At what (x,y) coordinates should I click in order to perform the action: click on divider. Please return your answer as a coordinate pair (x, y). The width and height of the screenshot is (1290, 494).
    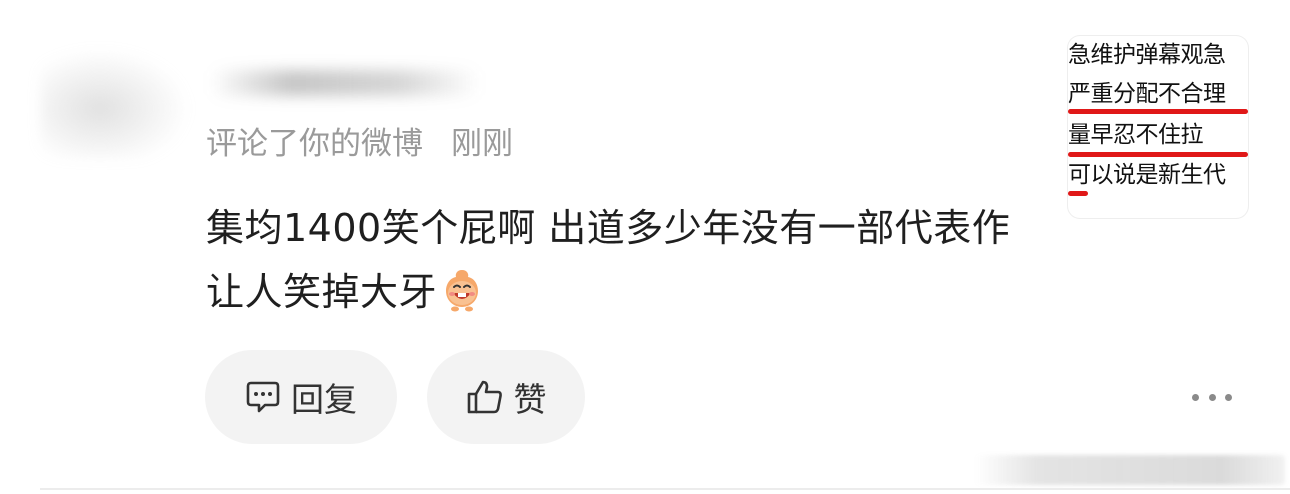
    Looking at the image, I should click on (665, 489).